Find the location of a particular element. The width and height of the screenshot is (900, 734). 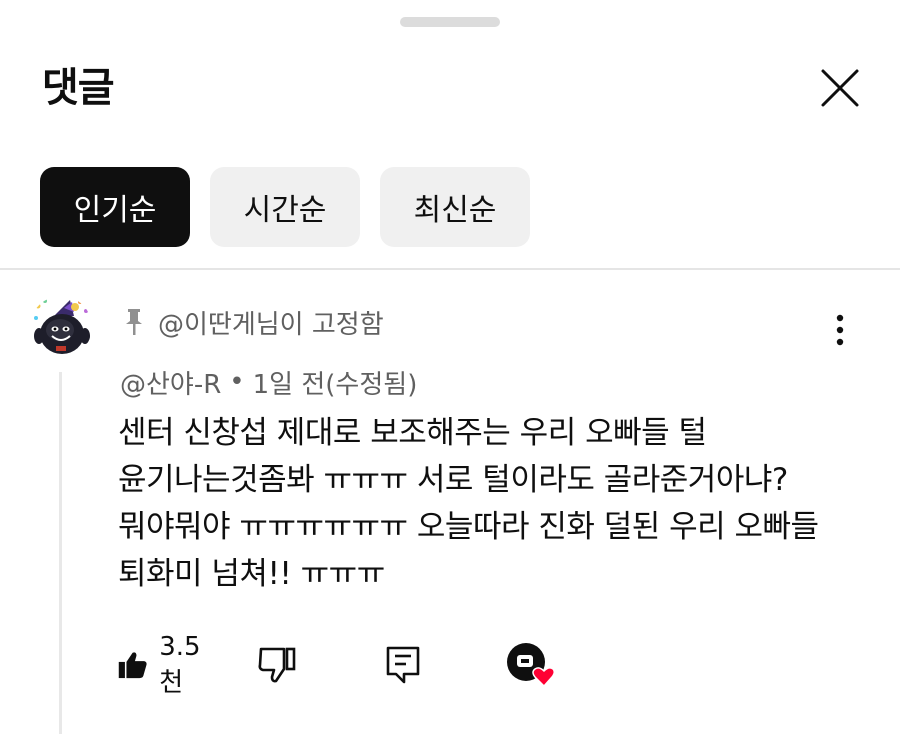

comment-line: 퇴화미 넘쳐!! ㅠㅠㅠ is located at coordinates (251, 574).